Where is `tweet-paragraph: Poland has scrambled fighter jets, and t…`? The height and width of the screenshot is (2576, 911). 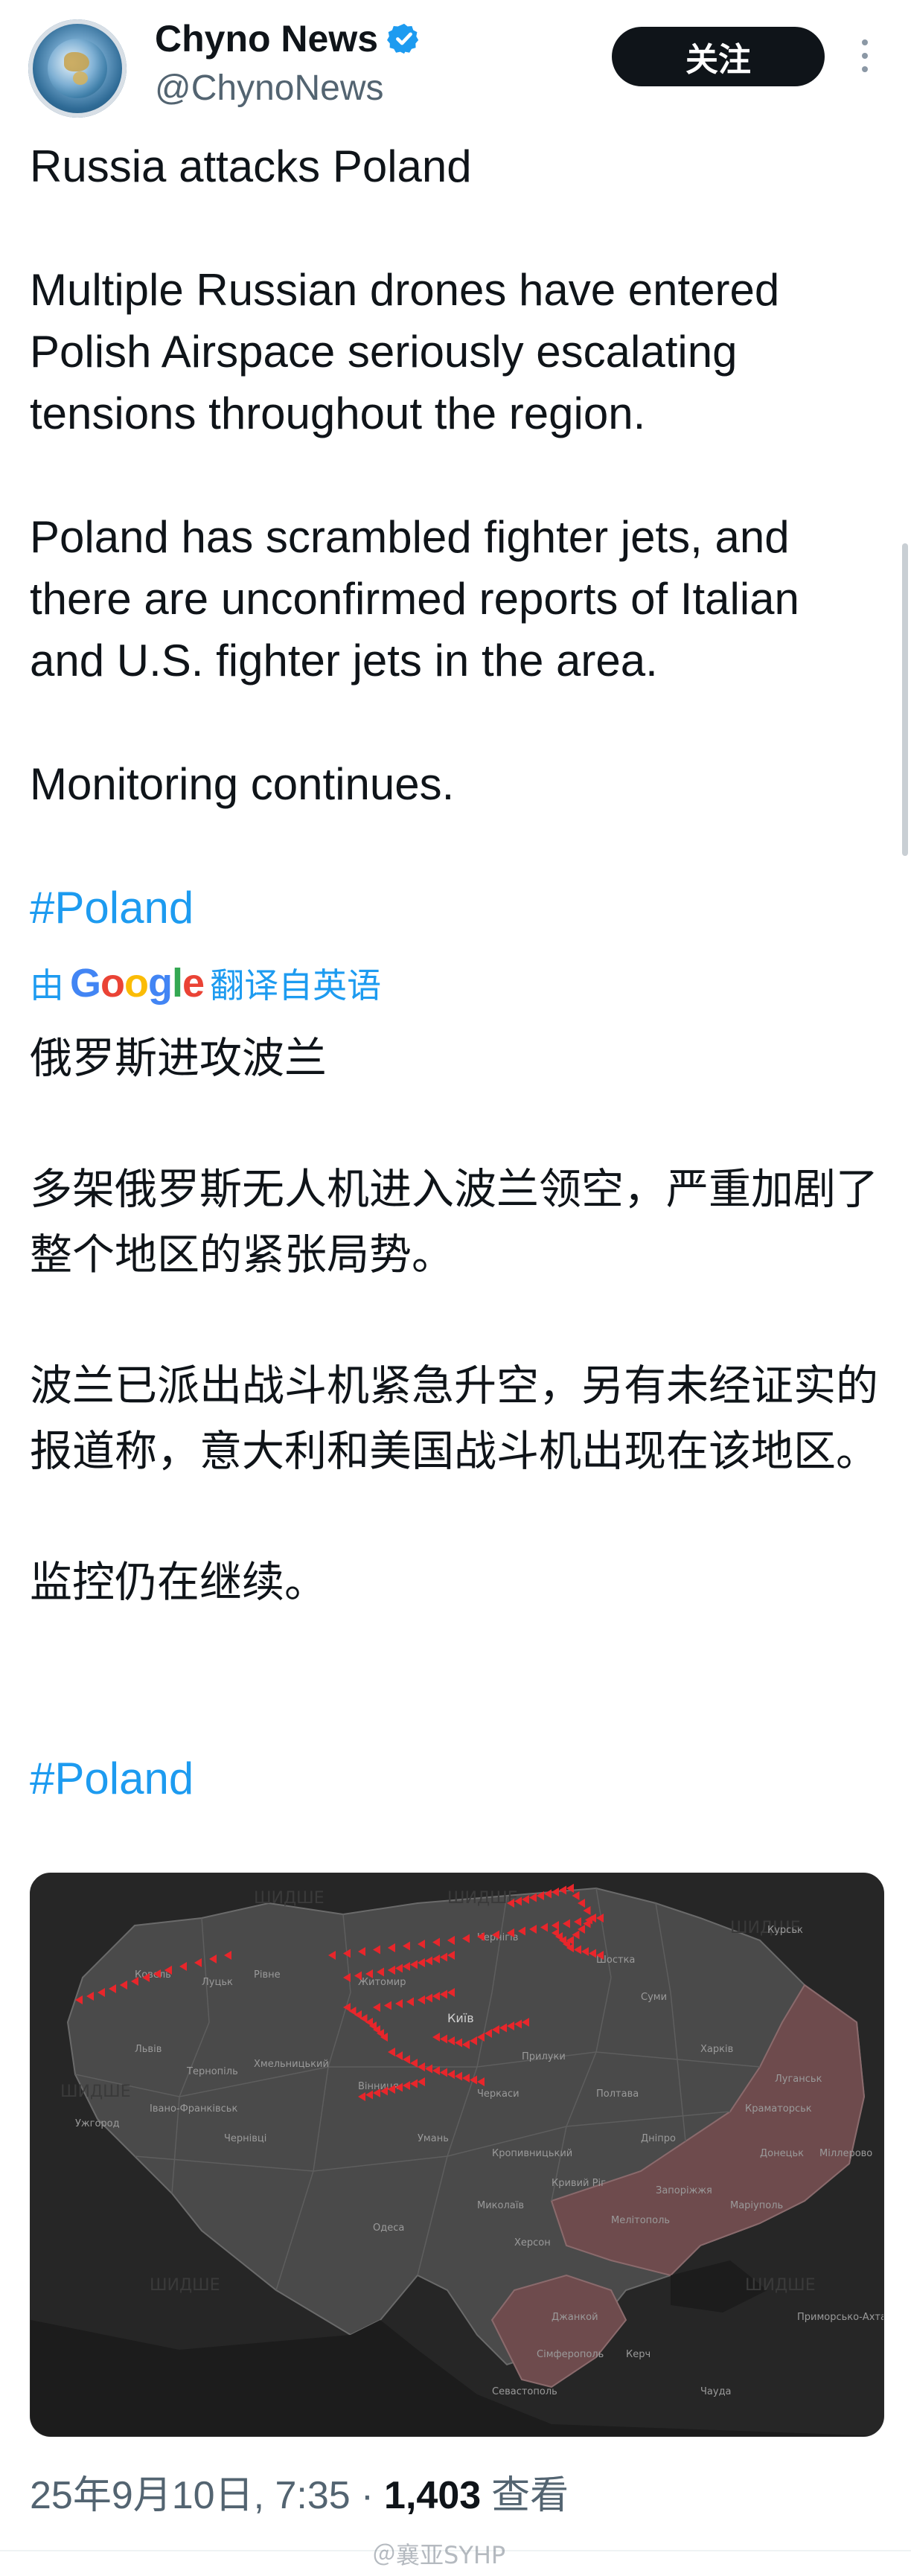 tweet-paragraph: Poland has scrambled fighter jets, and t… is located at coordinates (414, 598).